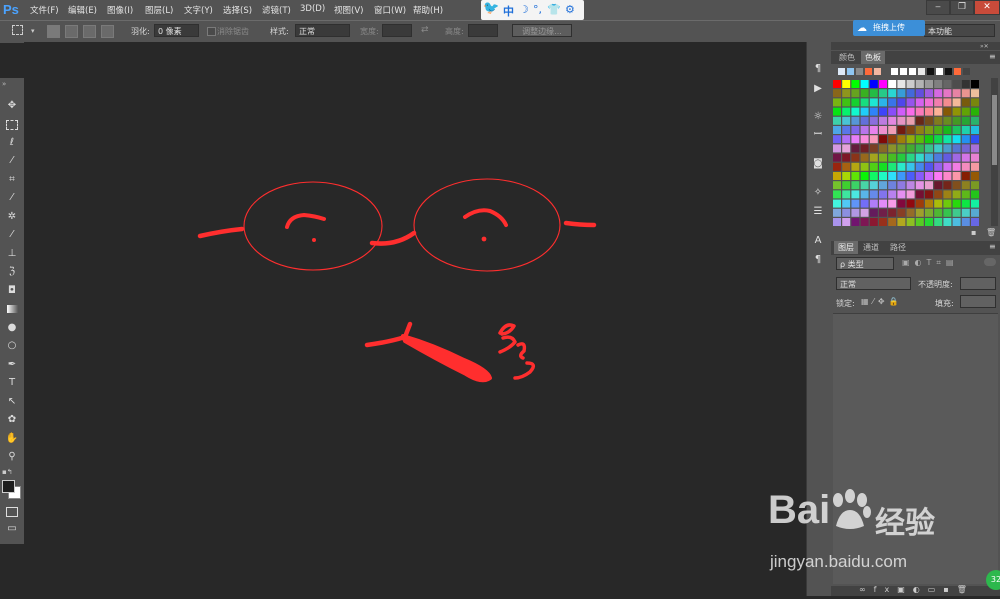 The height and width of the screenshot is (599, 1000). I want to click on filter-toggle, so click(990, 262).